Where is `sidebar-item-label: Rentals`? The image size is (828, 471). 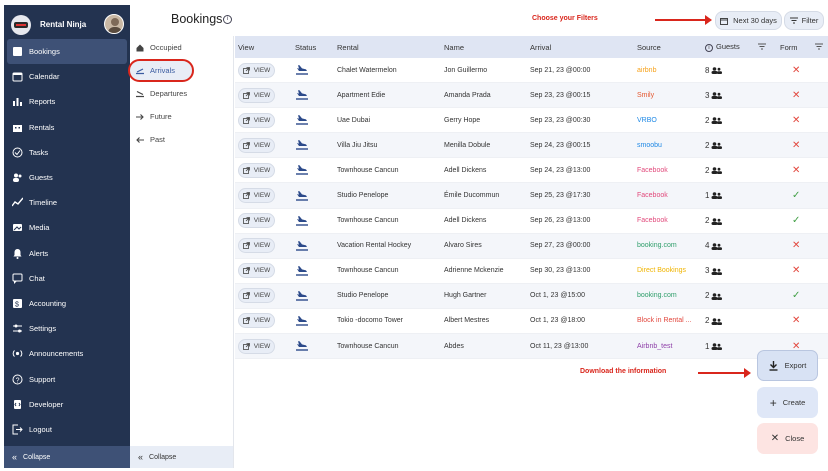
sidebar-item-label: Rentals is located at coordinates (42, 127).